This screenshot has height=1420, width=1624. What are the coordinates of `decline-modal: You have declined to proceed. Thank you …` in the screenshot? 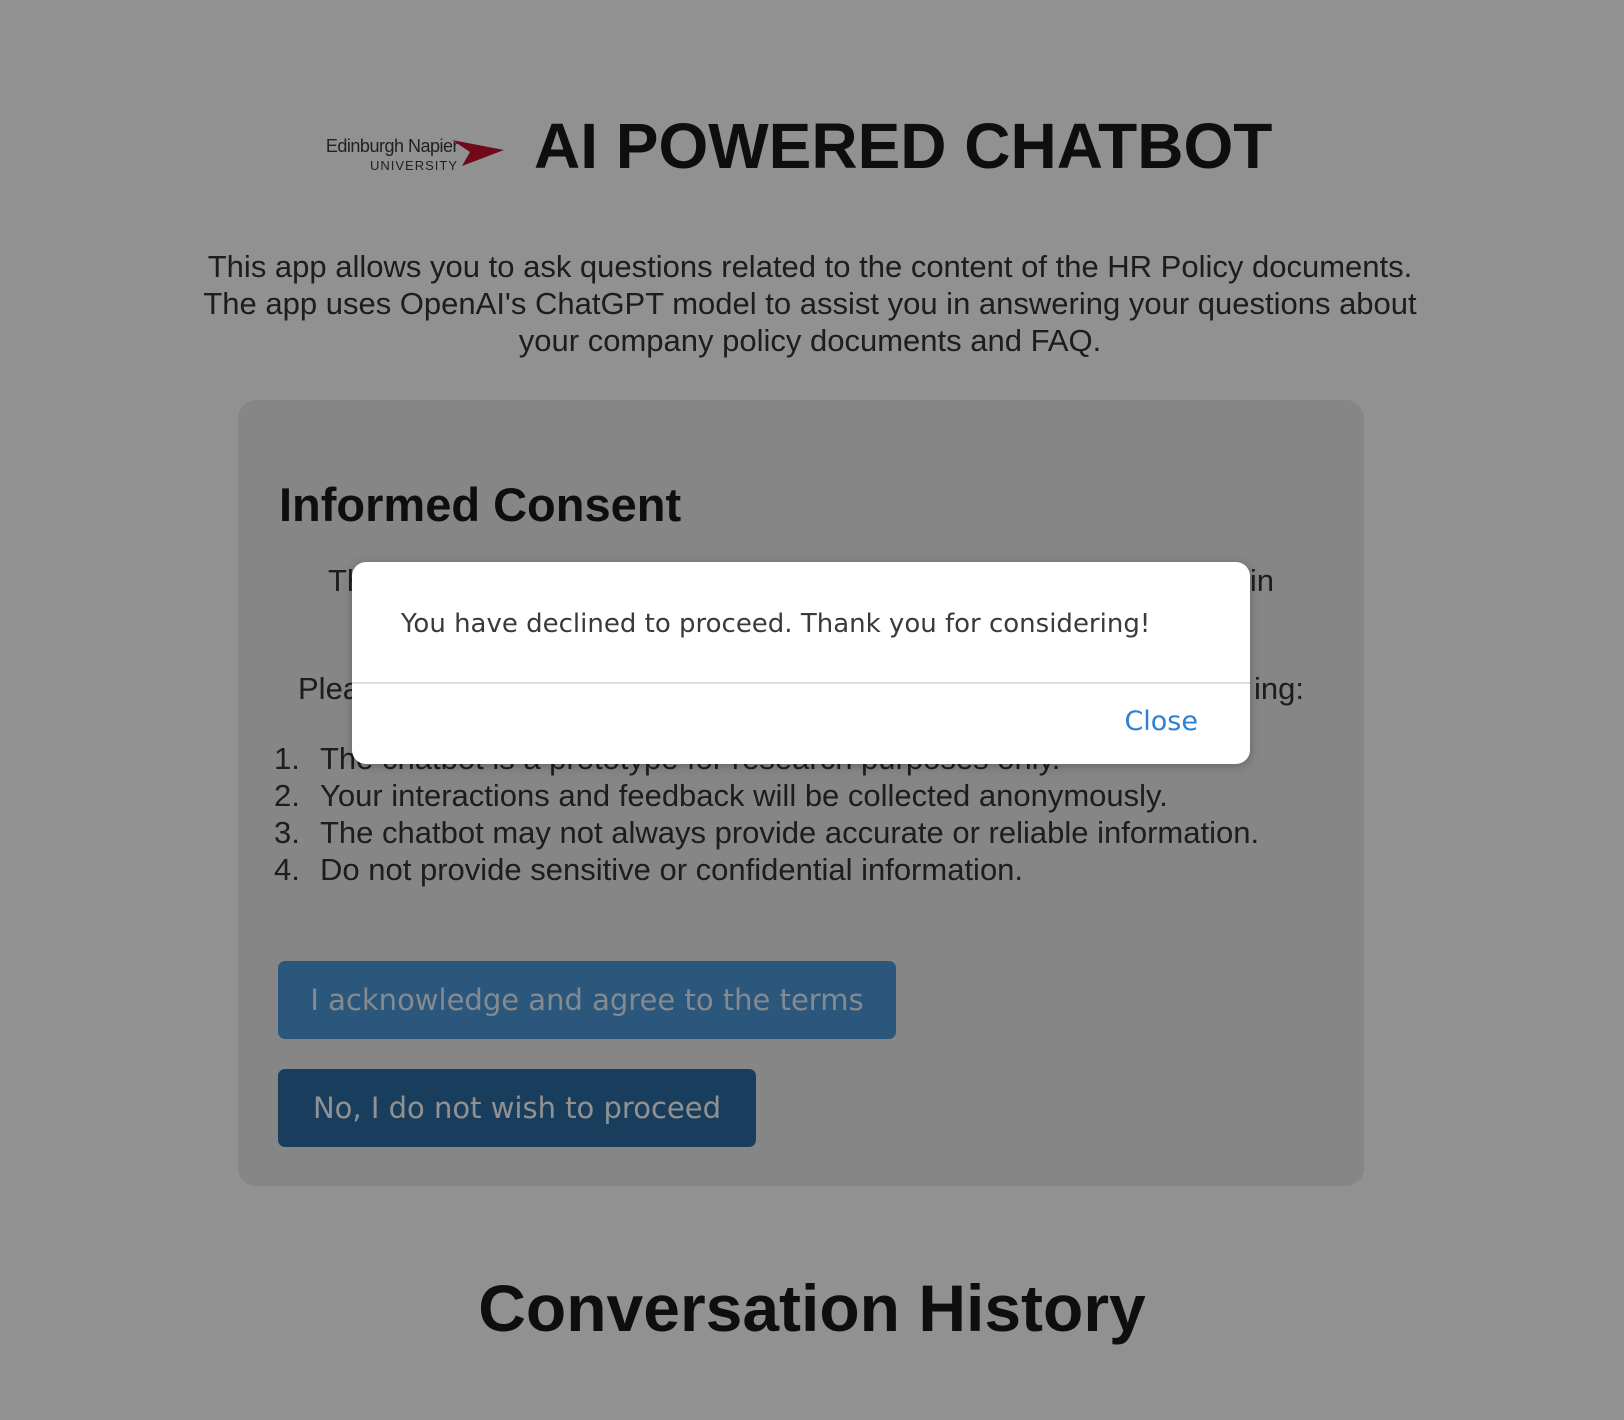 It's located at (801, 663).